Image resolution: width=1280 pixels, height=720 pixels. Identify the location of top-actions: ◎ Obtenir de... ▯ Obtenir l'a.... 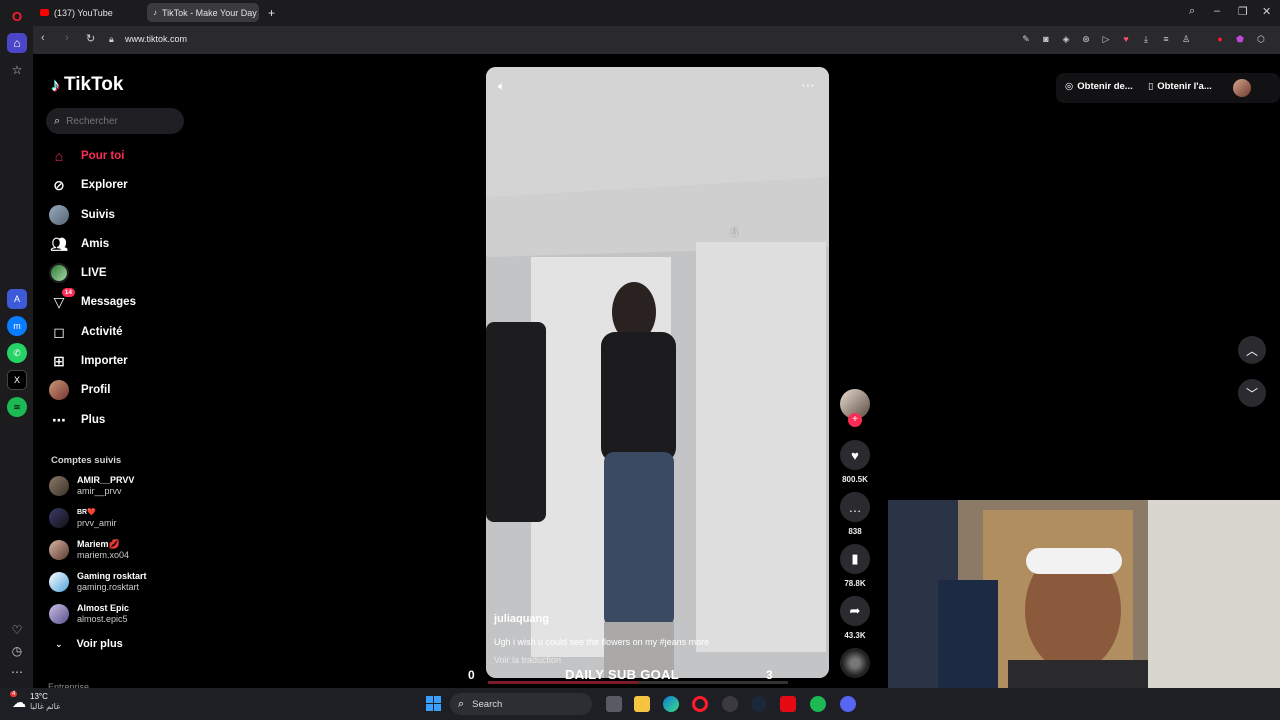
(1168, 88).